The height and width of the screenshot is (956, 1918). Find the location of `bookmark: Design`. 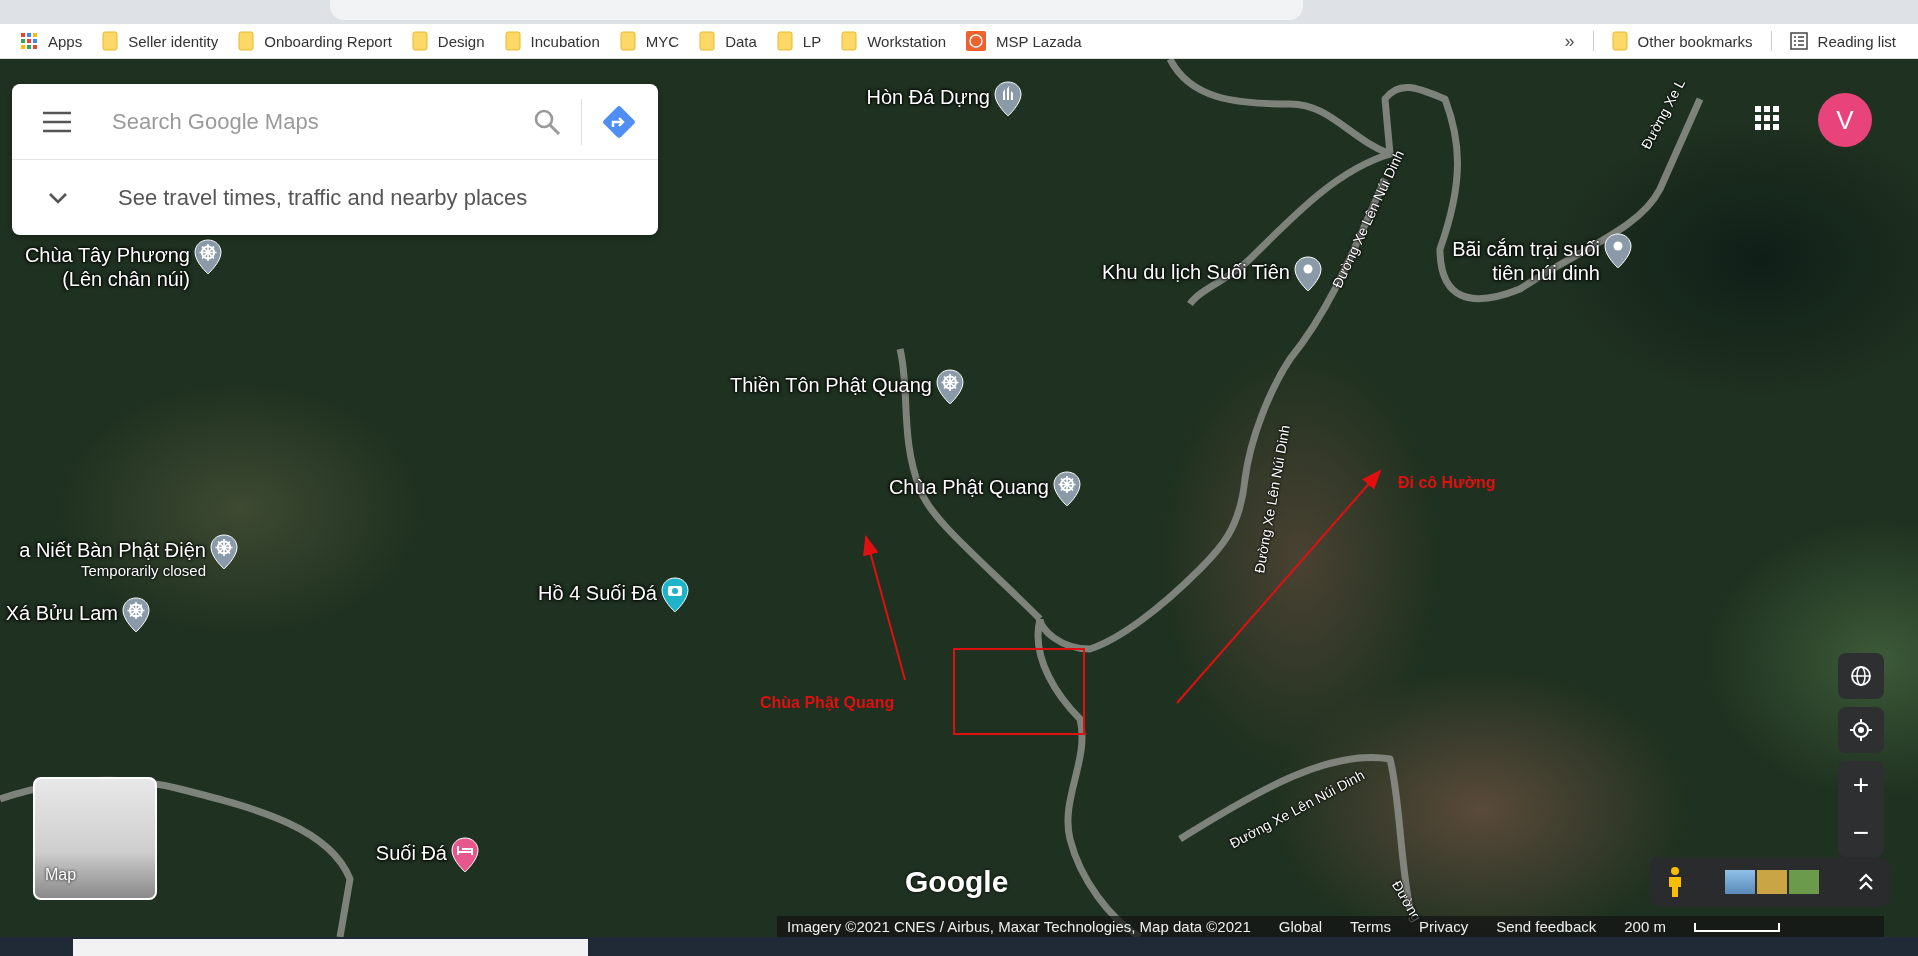

bookmark: Design is located at coordinates (448, 41).